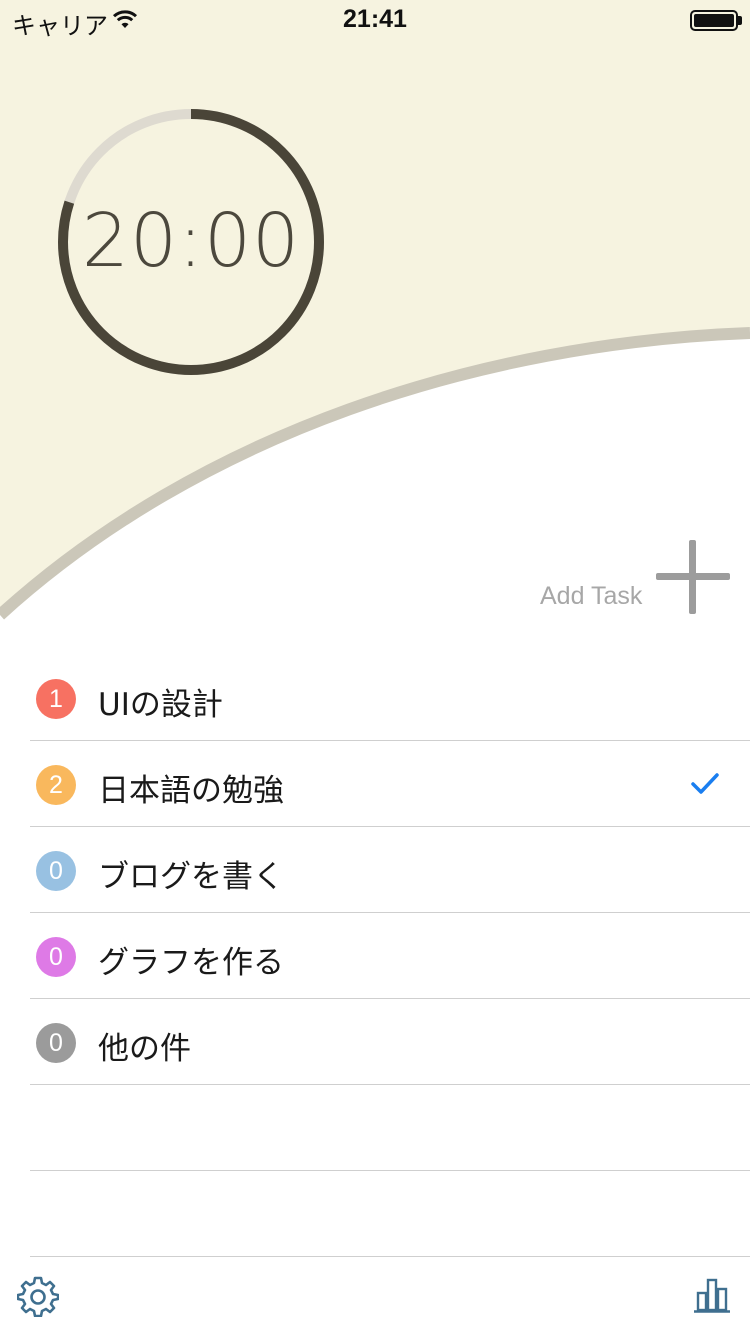 The width and height of the screenshot is (750, 1334). I want to click on checkmark-icon, so click(705, 783).